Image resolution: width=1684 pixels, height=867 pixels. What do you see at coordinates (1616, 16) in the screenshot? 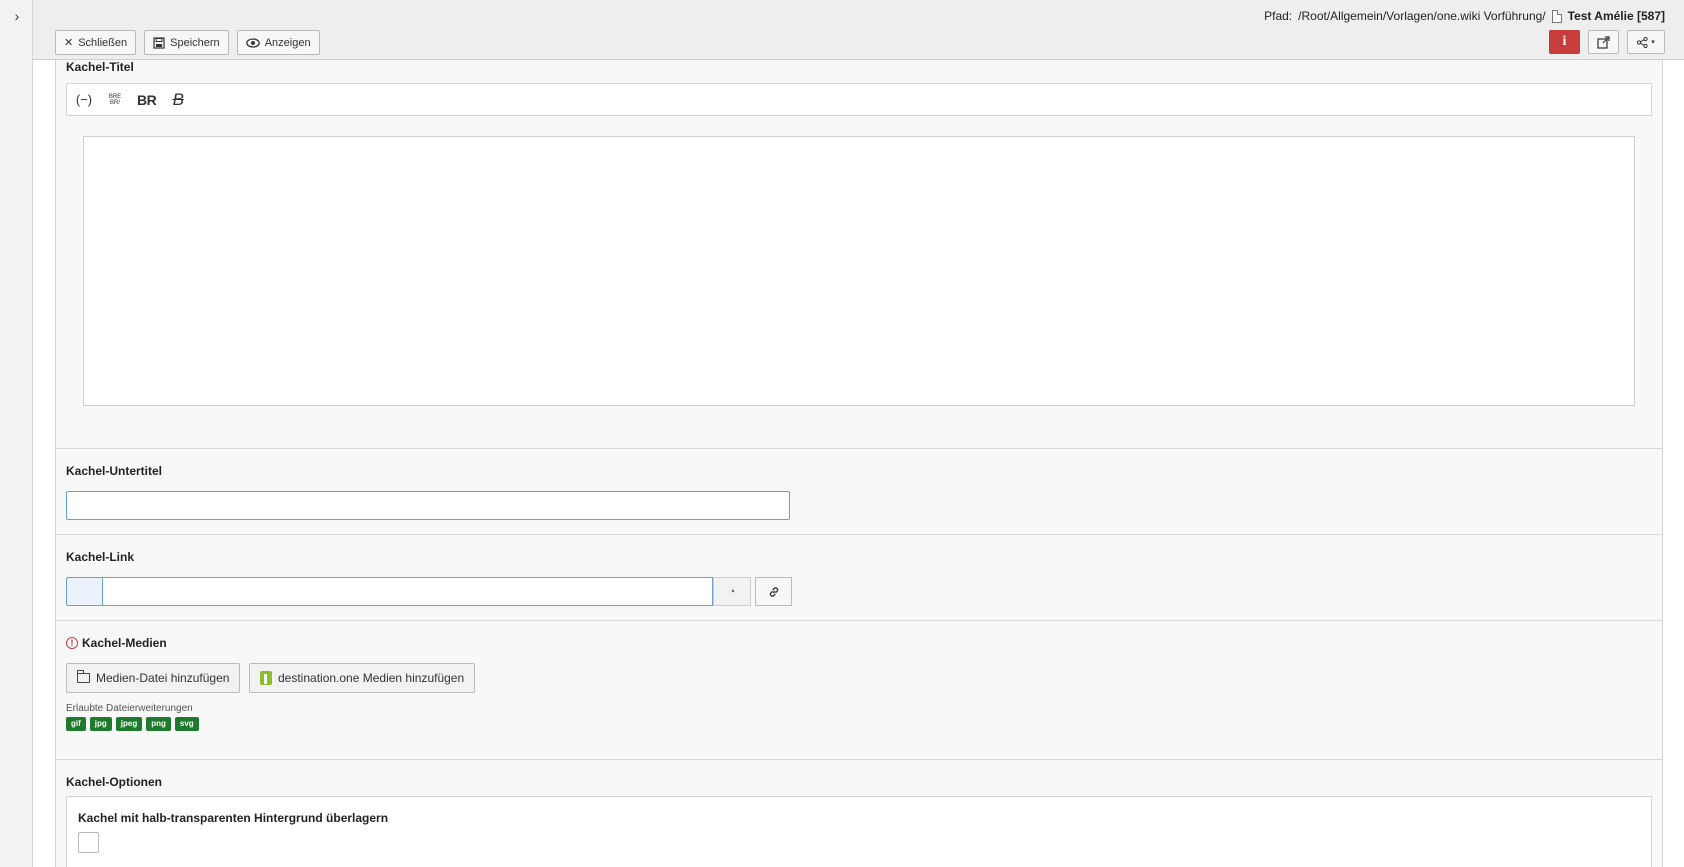
I see `page-title: Test Amélie [587]` at bounding box center [1616, 16].